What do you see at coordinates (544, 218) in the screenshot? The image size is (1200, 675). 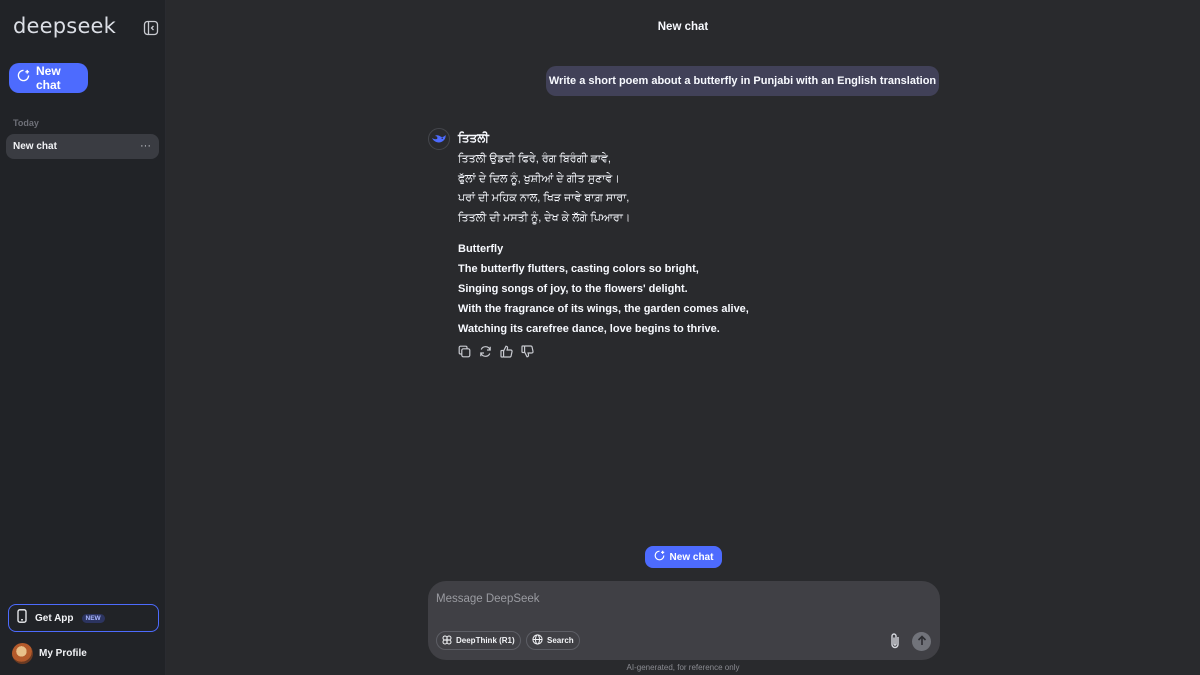 I see `poem-line-punjabi: ਤਿਤਲੀ ਦੀ ਮਸਤੀ ਨੂੰ, ਦੇਖ ਕੇ ਲੱਗੇ ਪਿਆਰਾ।` at bounding box center [544, 218].